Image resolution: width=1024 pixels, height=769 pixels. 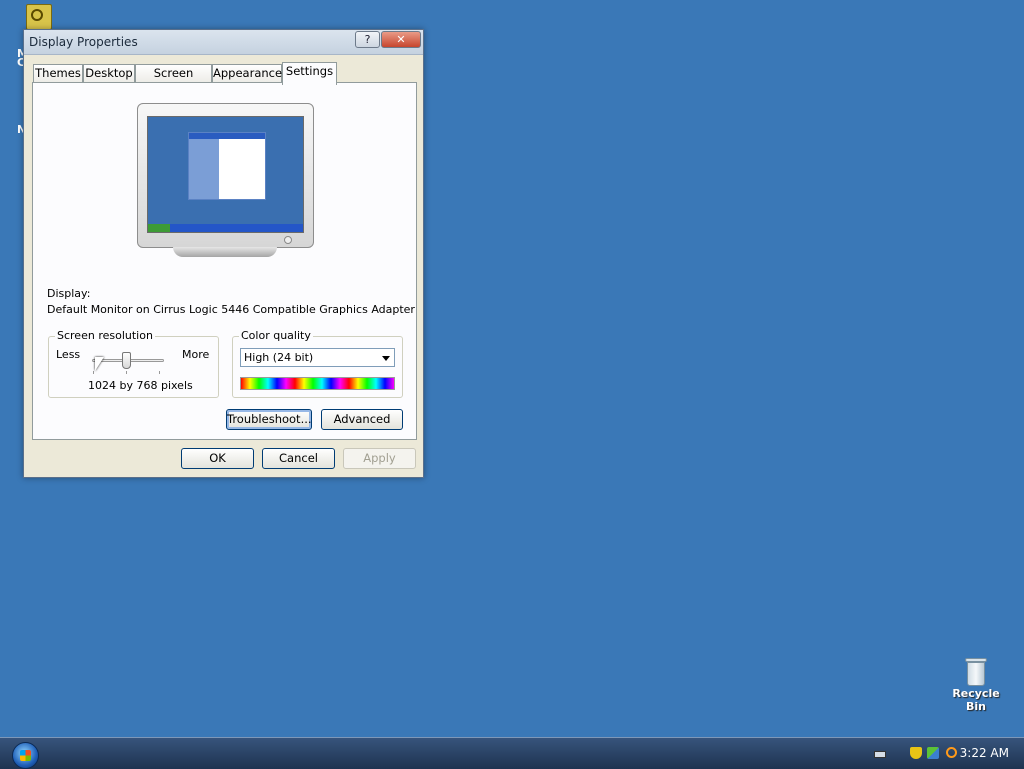 What do you see at coordinates (379, 458) in the screenshot?
I see `apply-button: Apply` at bounding box center [379, 458].